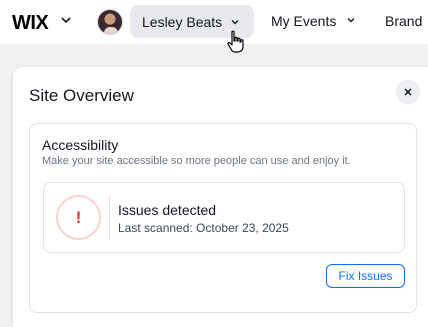 The image size is (428, 327). Describe the element at coordinates (304, 21) in the screenshot. I see `nav-my-events-label: My Events` at that location.